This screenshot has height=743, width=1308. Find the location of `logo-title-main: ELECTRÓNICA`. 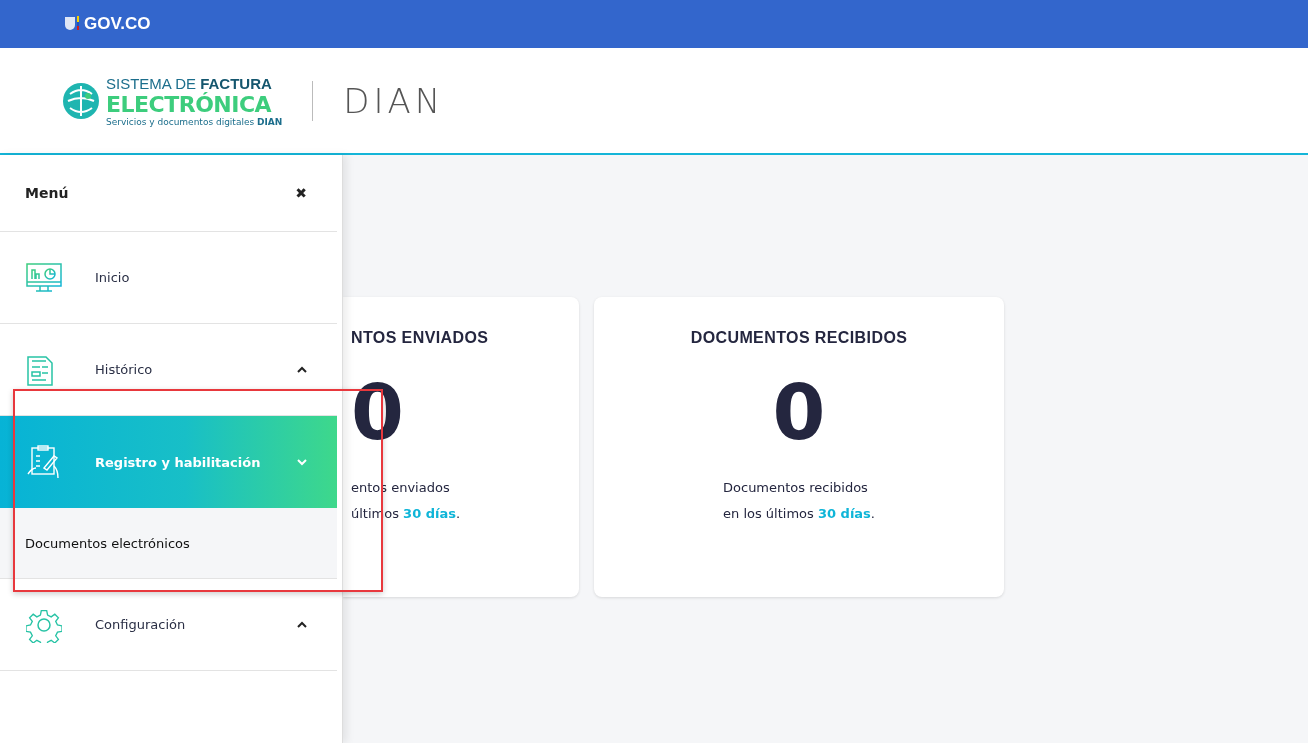

logo-title-main: ELECTRÓNICA is located at coordinates (189, 104).